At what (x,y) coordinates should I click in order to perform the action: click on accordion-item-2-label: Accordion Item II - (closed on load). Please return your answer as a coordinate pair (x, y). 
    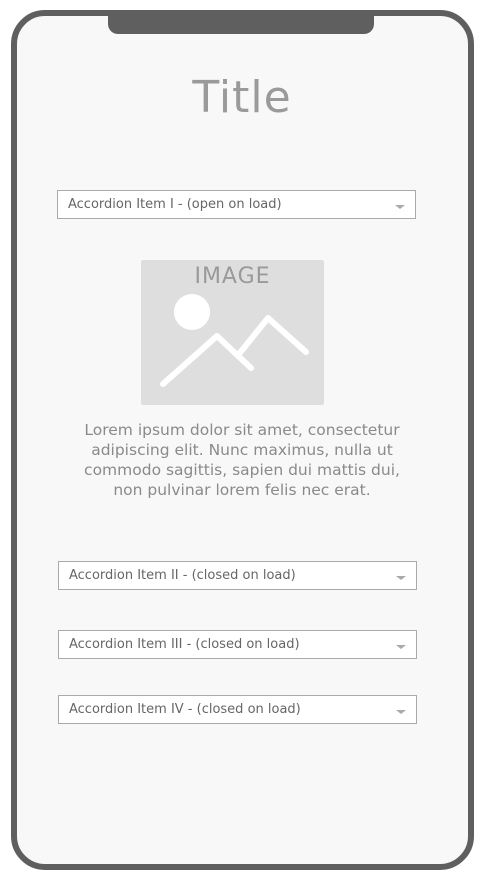
    Looking at the image, I should click on (182, 575).